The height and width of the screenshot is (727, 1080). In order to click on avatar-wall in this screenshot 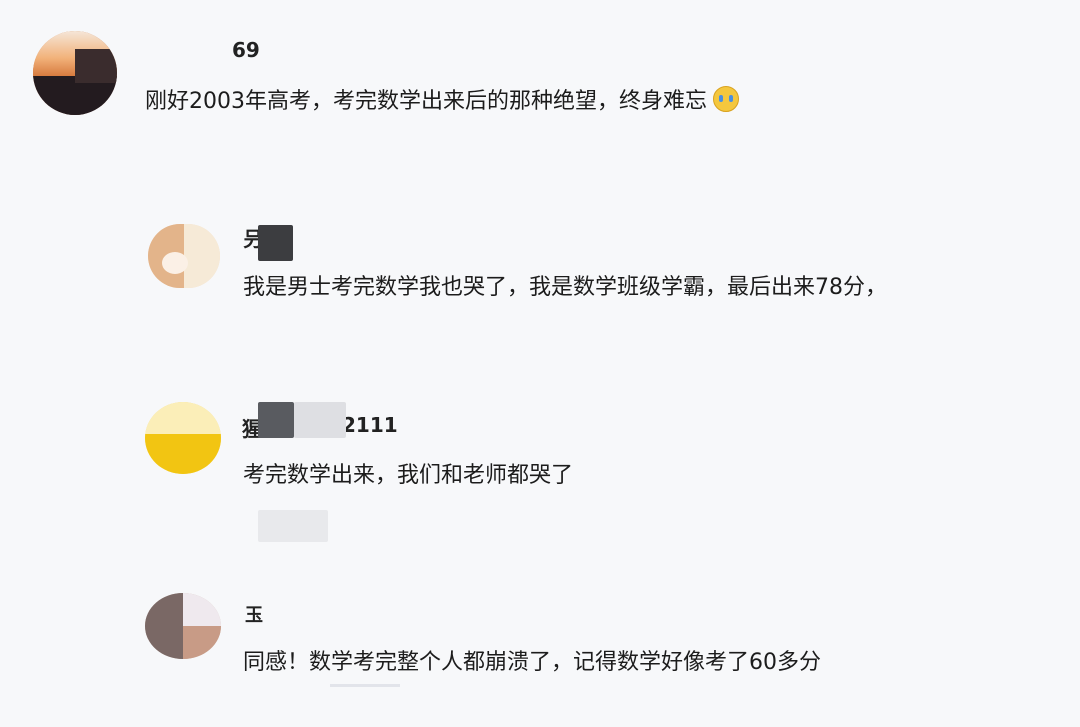, I will do `click(96, 66)`.